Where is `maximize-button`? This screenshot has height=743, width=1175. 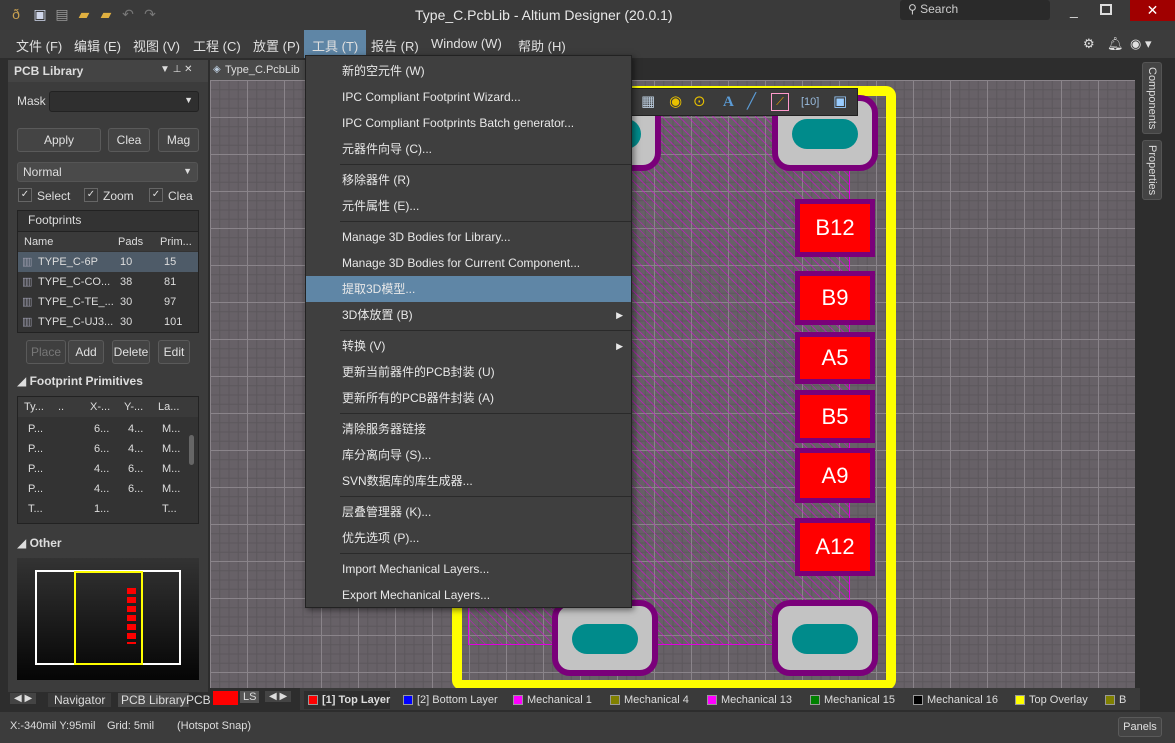
maximize-button is located at coordinates (1106, 9).